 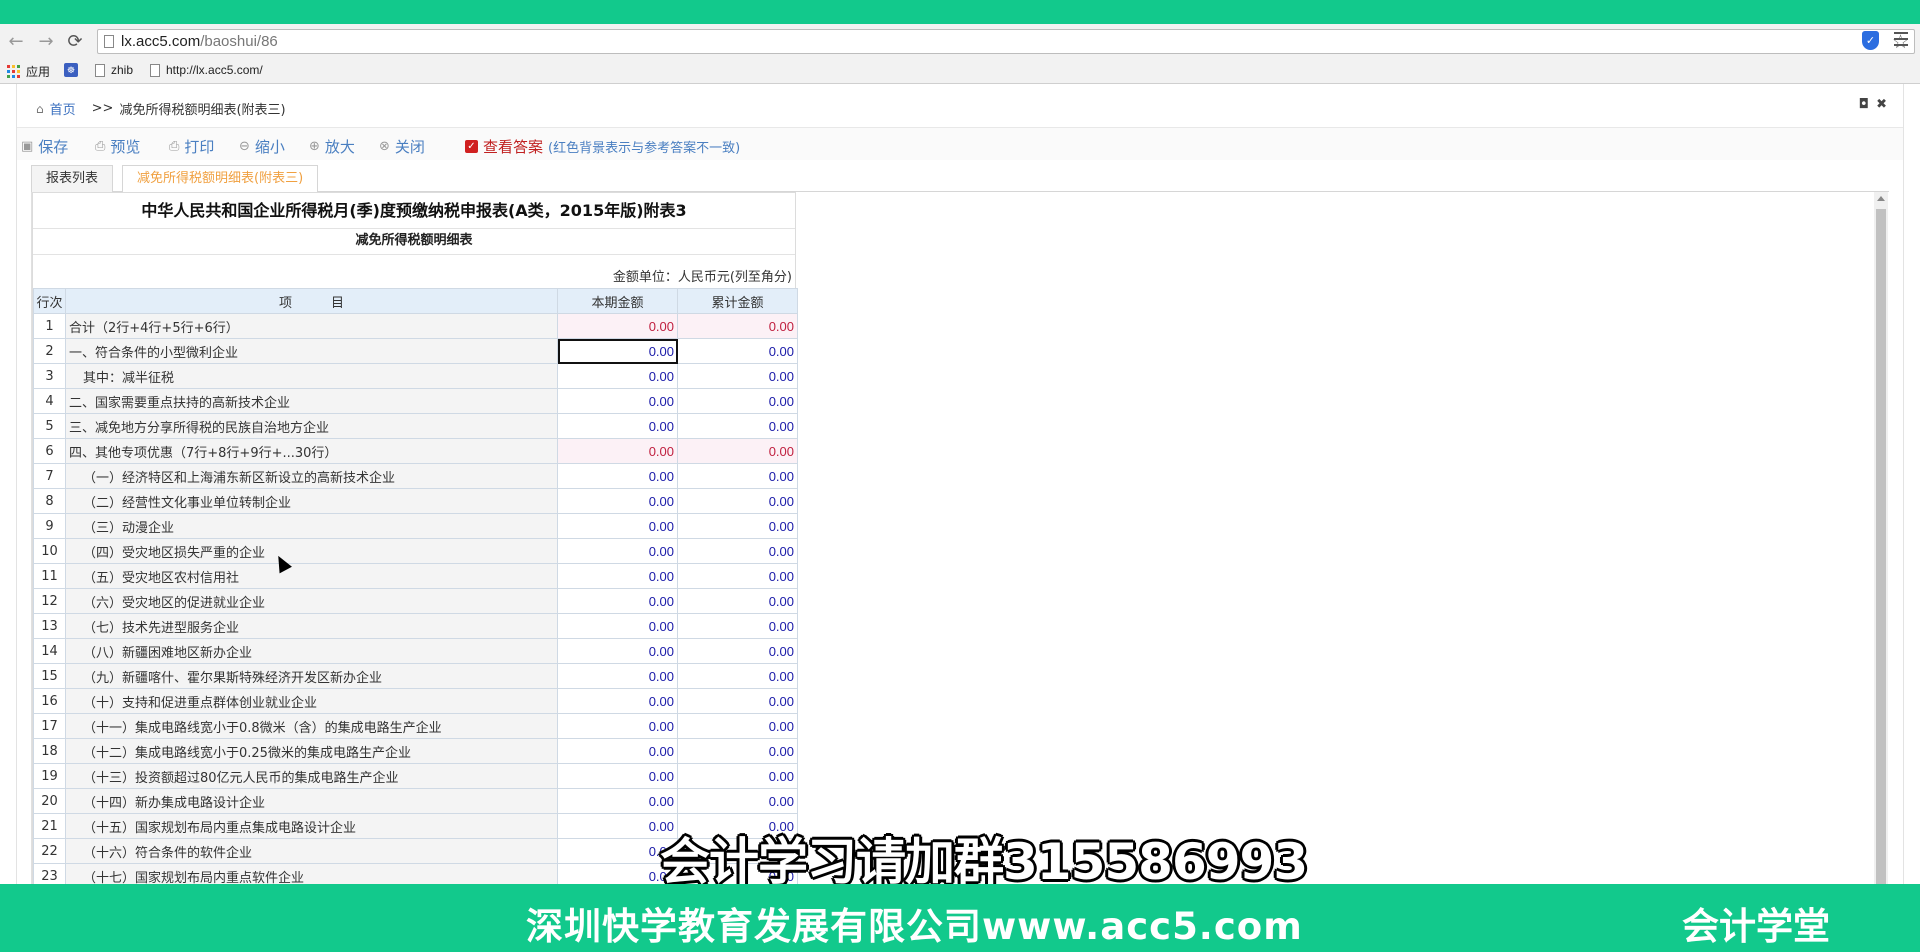 What do you see at coordinates (1881, 546) in the screenshot?
I see `scrollbar-thumb` at bounding box center [1881, 546].